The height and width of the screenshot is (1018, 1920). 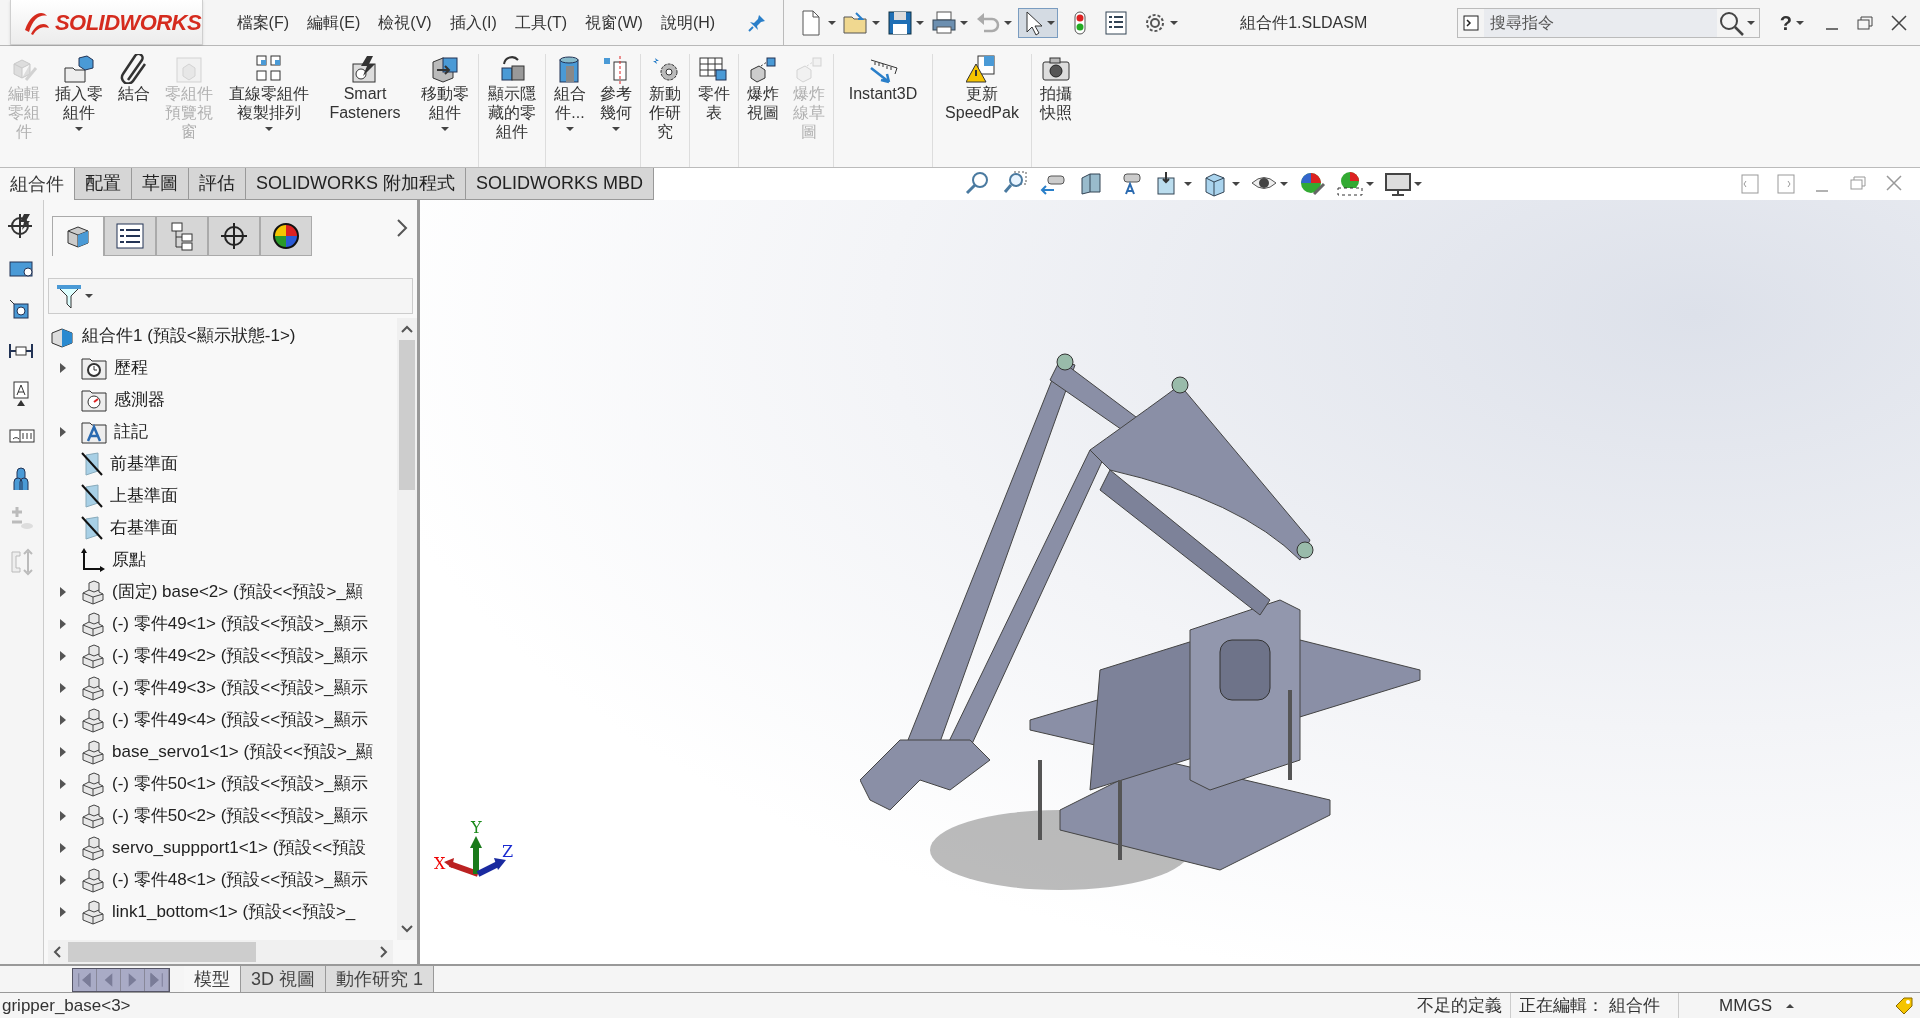 What do you see at coordinates (1785, 22) in the screenshot?
I see `help-button: ?` at bounding box center [1785, 22].